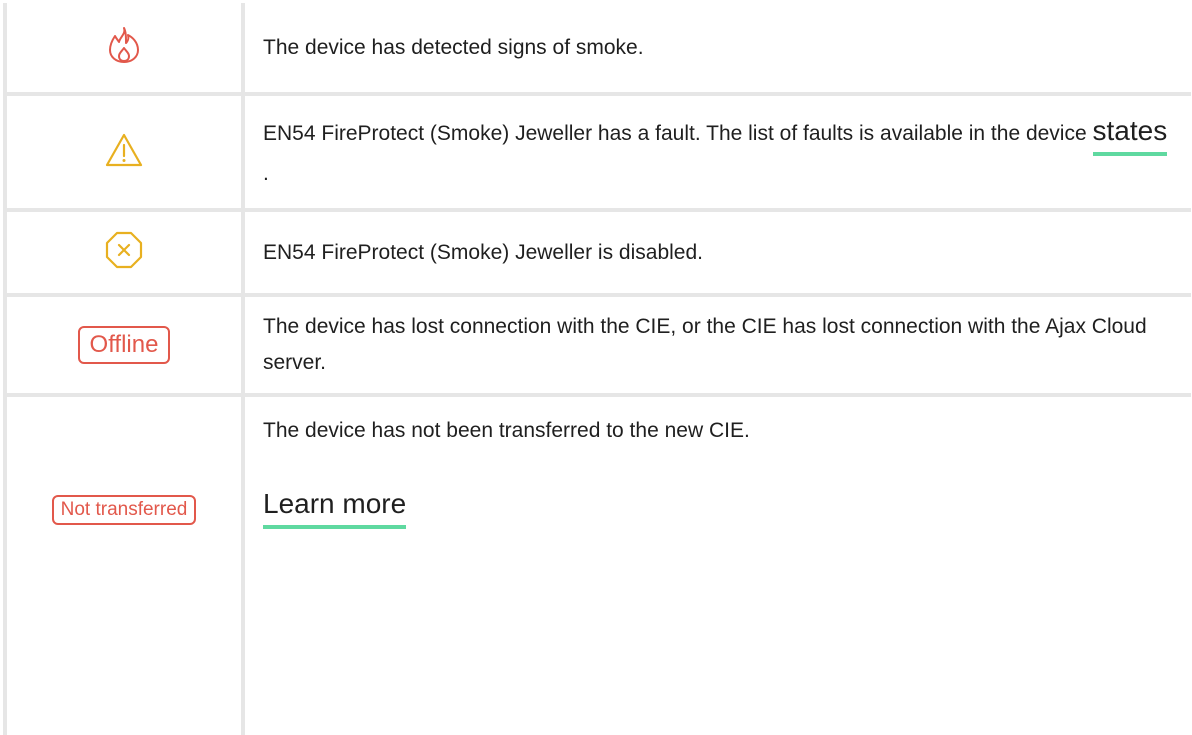  I want to click on states-link: states, so click(1130, 134).